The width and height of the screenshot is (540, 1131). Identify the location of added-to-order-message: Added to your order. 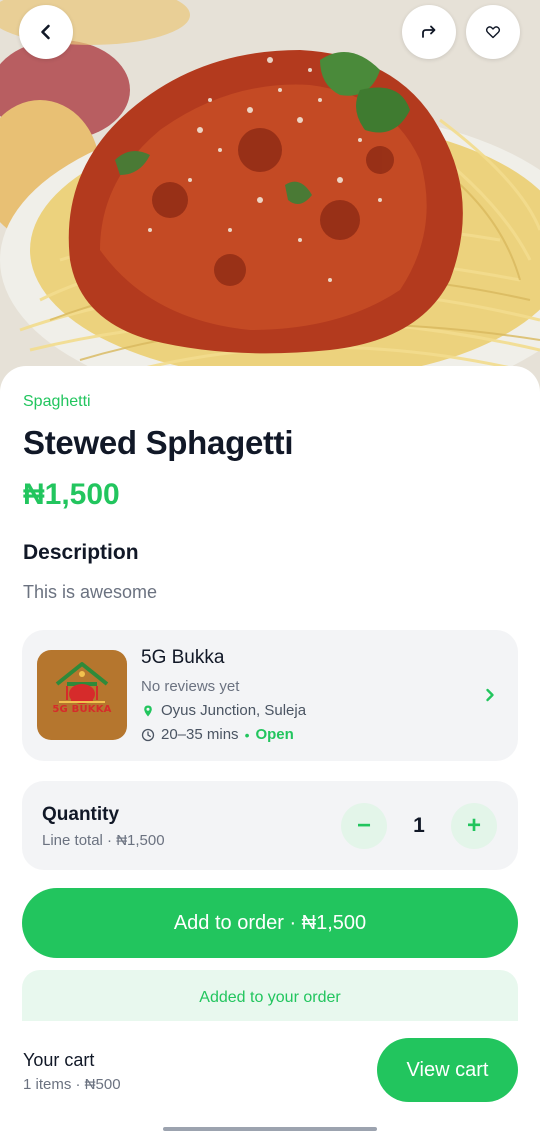
(270, 998).